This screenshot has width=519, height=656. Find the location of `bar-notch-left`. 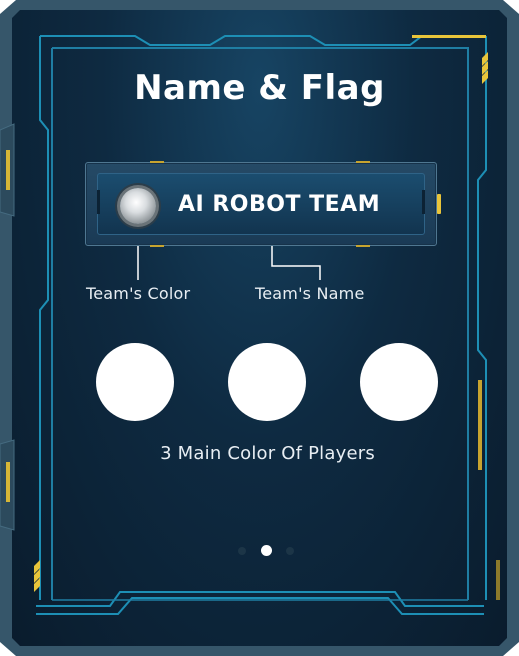

bar-notch-left is located at coordinates (98, 202).